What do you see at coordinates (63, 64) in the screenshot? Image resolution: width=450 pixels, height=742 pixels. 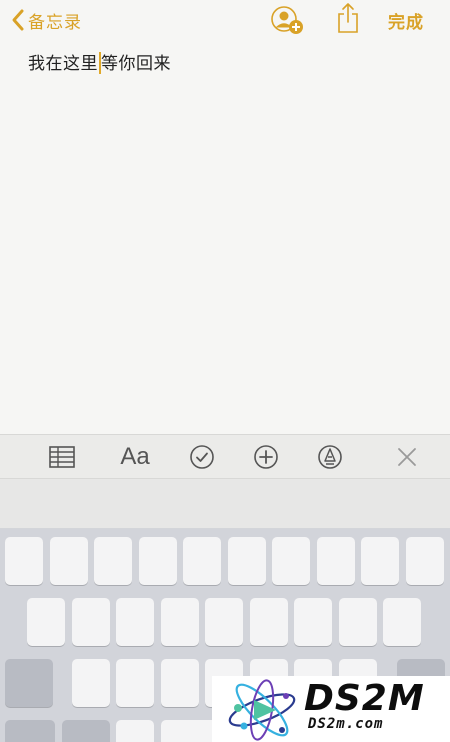 I see `note-text-before-cursor: 我在这里` at bounding box center [63, 64].